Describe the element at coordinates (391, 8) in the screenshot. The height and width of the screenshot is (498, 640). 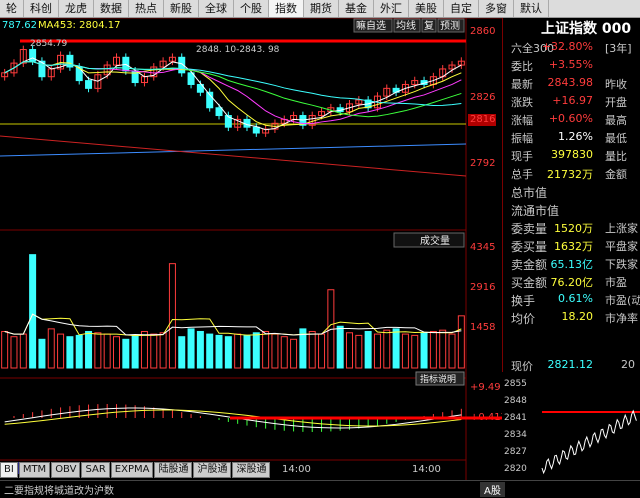
I see `nav-tab-11: 外汇` at that location.